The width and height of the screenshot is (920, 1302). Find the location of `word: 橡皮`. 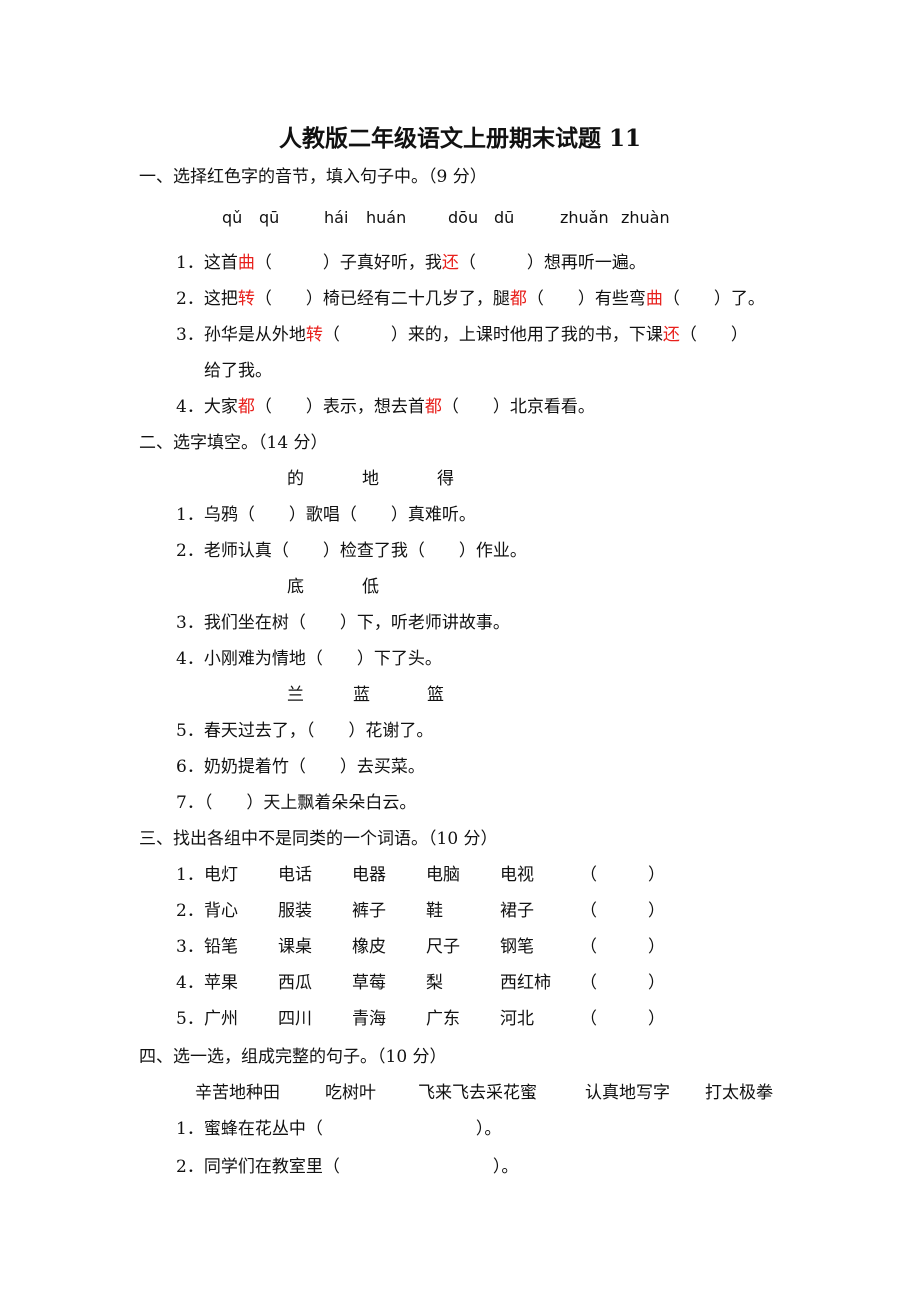

word: 橡皮 is located at coordinates (369, 947).